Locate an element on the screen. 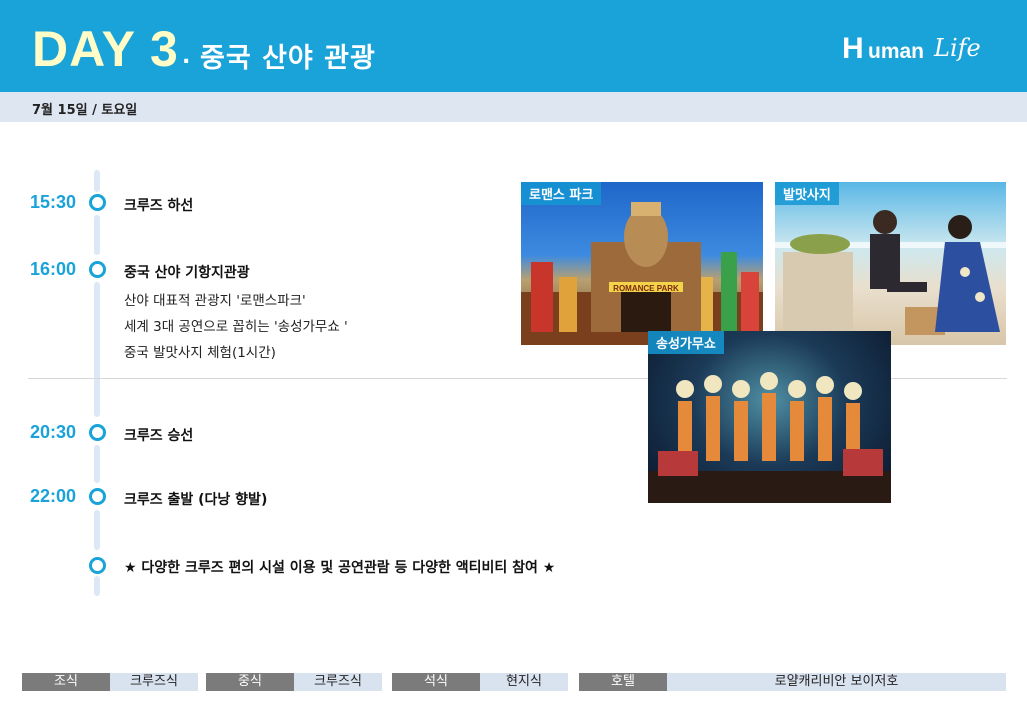  time-label: 20:30 is located at coordinates (53, 432).